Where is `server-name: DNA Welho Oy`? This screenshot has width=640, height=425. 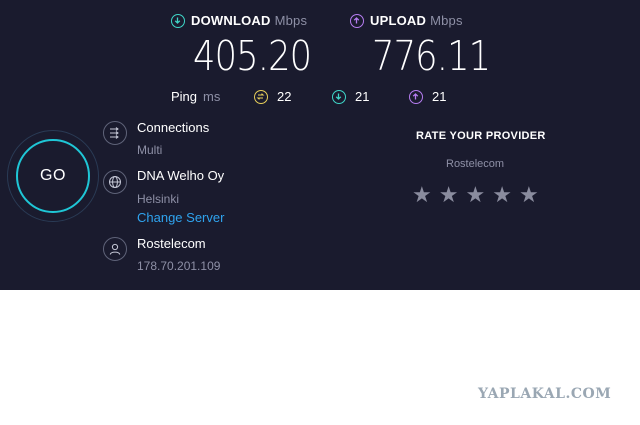 server-name: DNA Welho Oy is located at coordinates (181, 175).